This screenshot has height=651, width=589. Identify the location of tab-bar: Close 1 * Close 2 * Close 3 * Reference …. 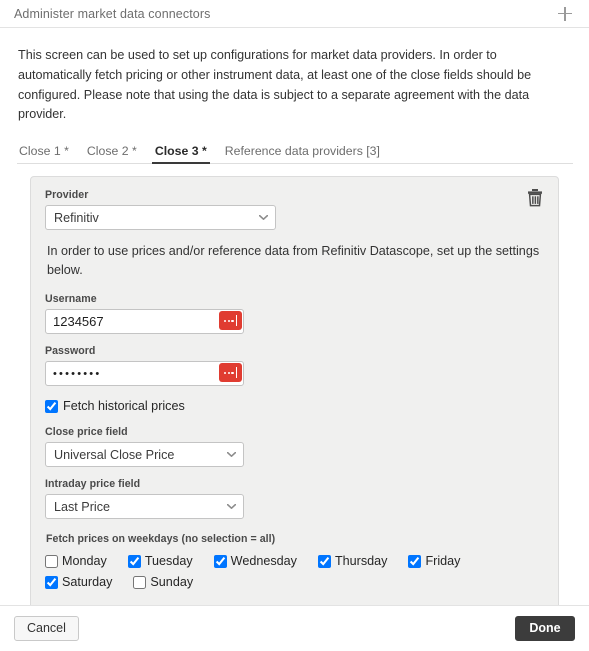
(295, 152).